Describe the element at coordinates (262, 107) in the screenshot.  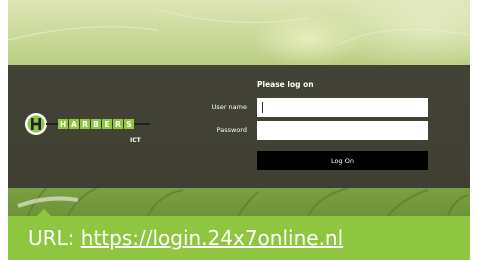
I see `text-cursor` at that location.